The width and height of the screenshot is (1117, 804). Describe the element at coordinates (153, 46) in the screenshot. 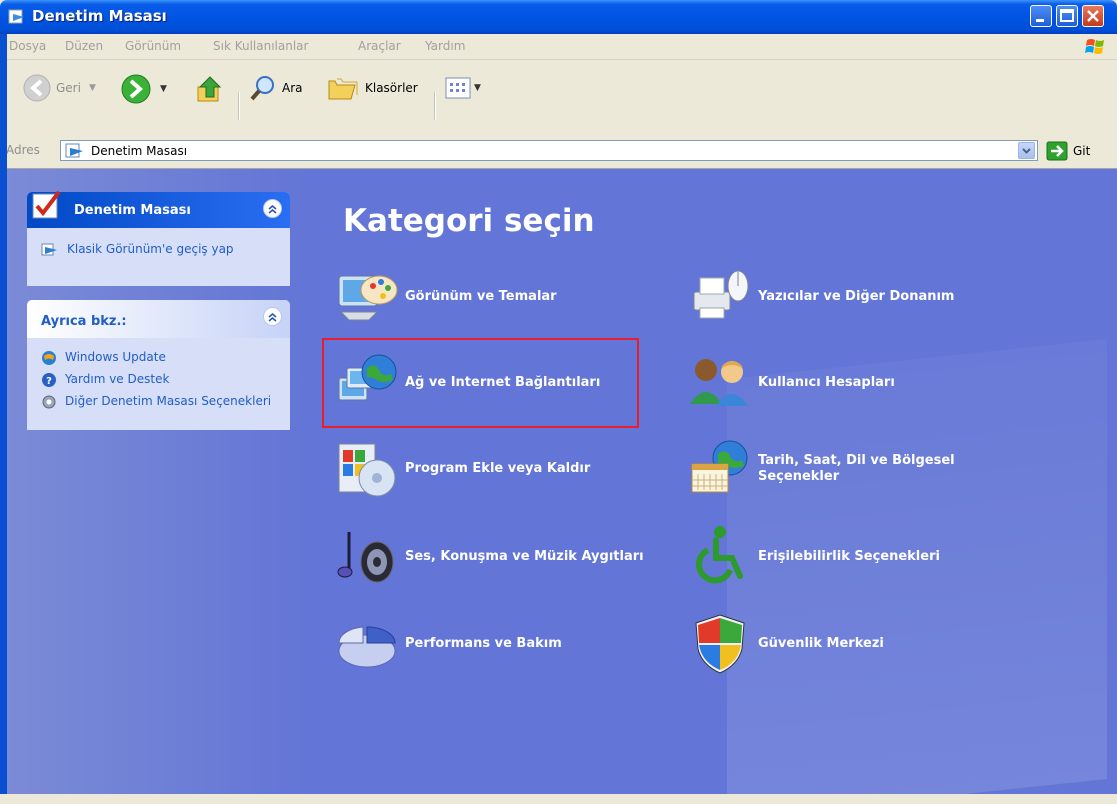

I see `menu-view: Görünüm` at that location.